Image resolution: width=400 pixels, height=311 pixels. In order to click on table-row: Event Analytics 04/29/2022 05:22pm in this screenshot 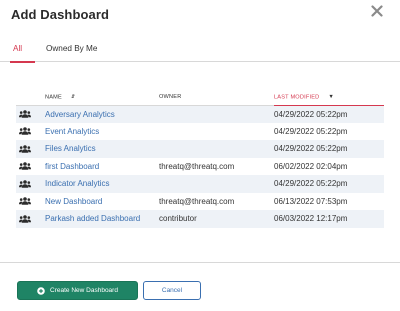, I will do `click(200, 132)`.